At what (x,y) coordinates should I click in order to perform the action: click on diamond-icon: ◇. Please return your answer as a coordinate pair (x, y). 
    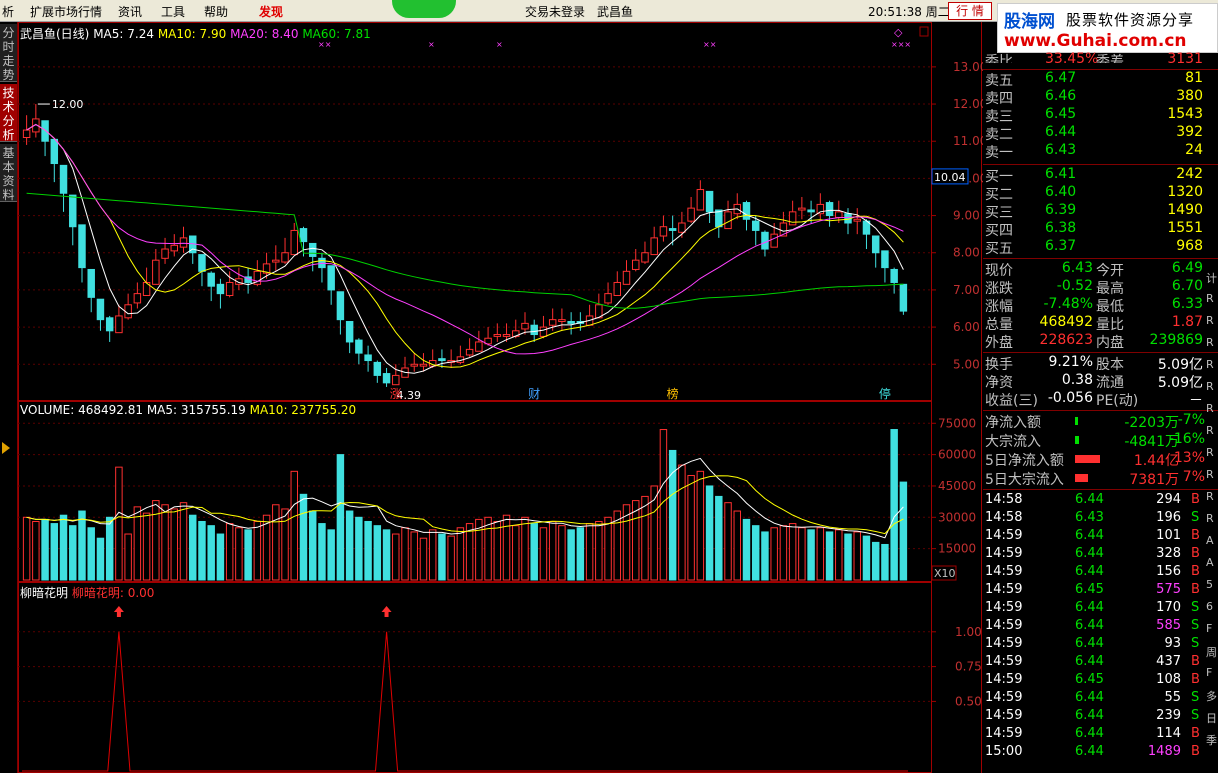
    Looking at the image, I should click on (898, 32).